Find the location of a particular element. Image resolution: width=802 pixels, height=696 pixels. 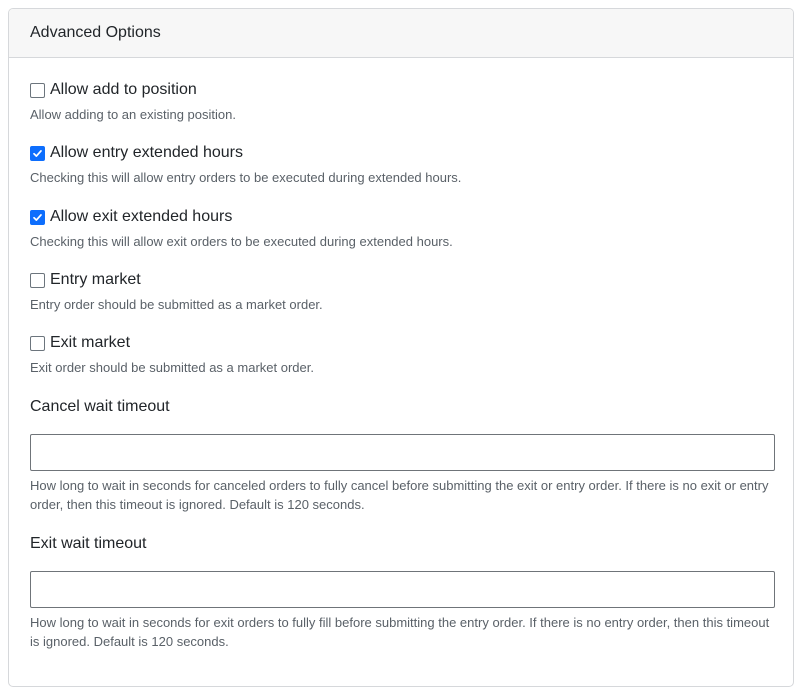

allow-add-to-position-label: Allow add to position is located at coordinates (123, 90).